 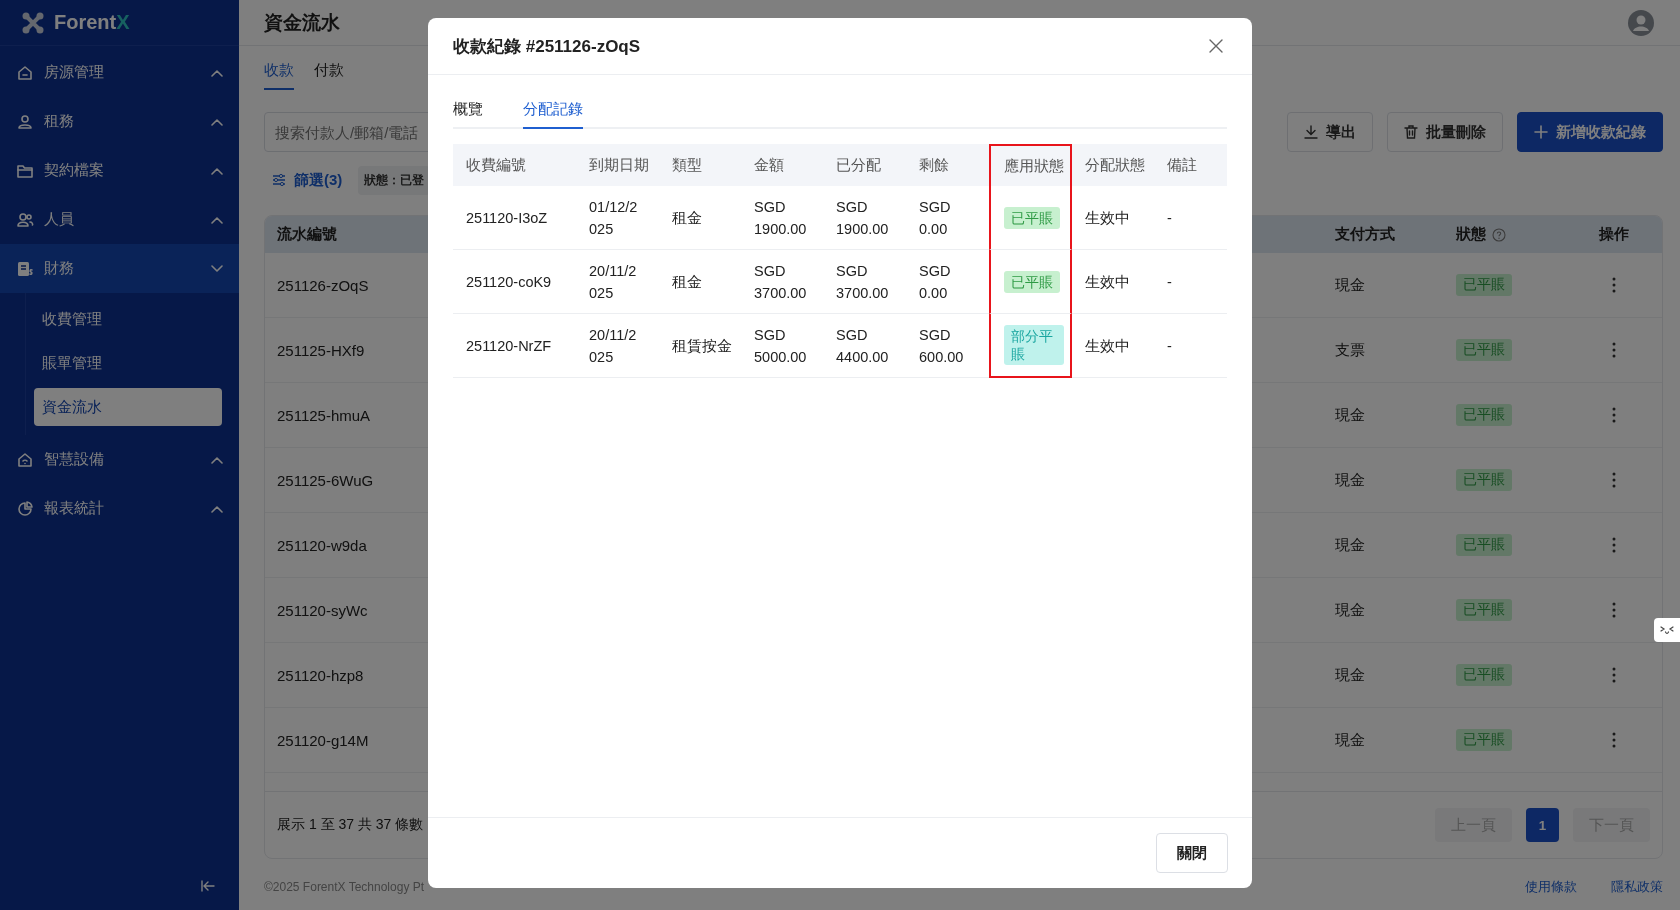 I want to click on table-cell: SGD 5000.00, so click(x=782, y=346).